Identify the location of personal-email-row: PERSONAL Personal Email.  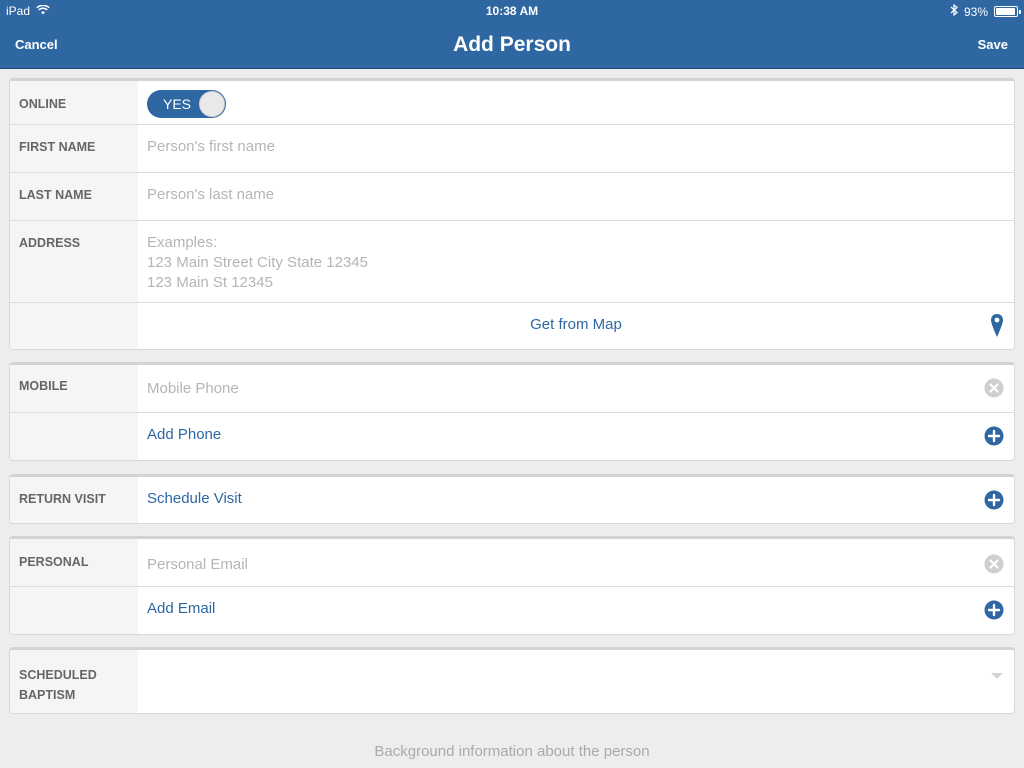
(512, 563).